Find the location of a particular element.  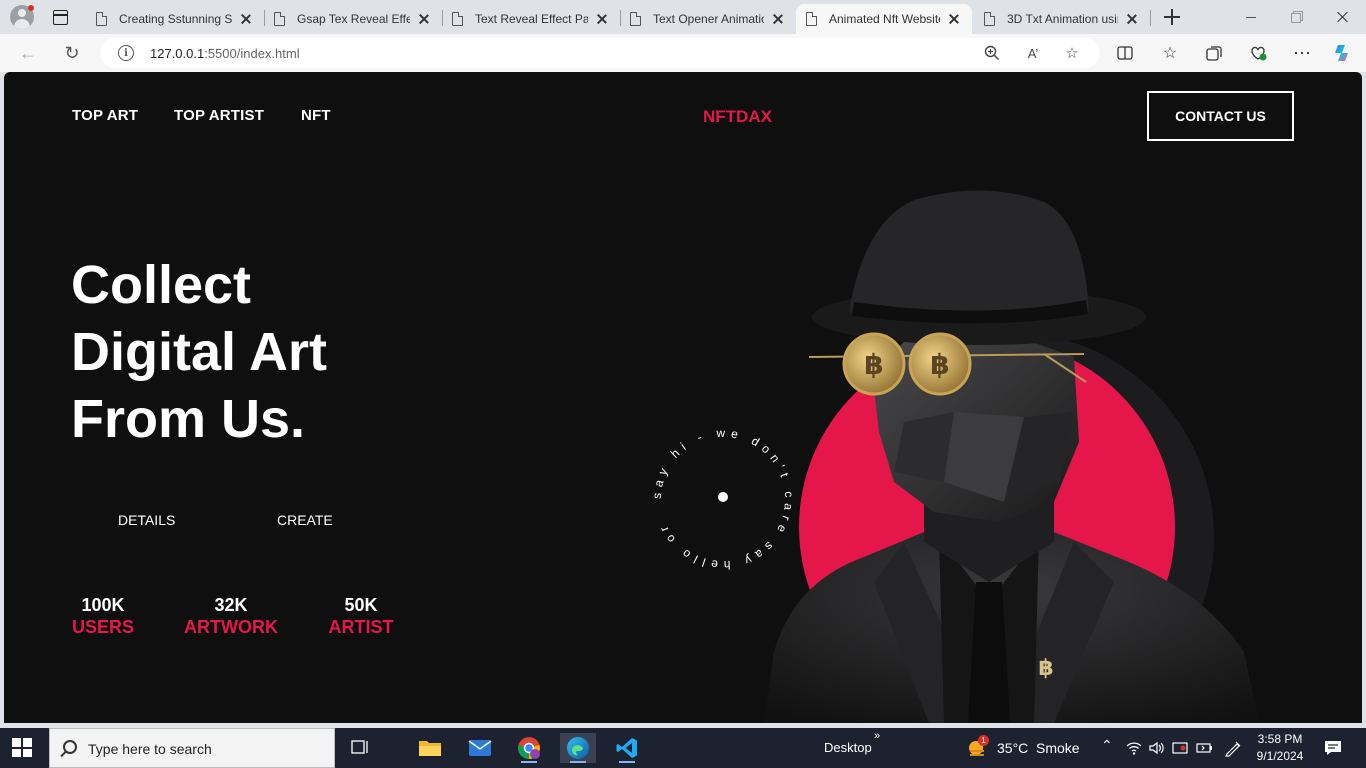

search-icon is located at coordinates (70, 747).